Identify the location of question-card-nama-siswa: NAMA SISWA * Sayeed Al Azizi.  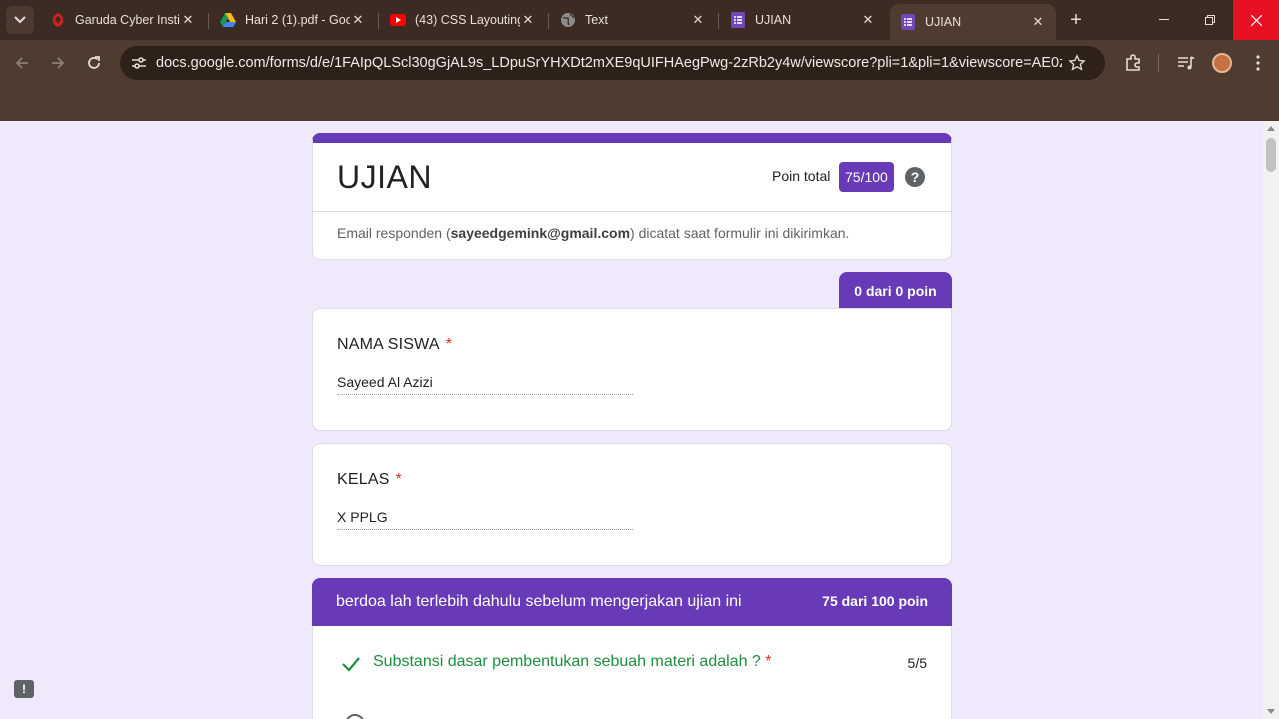
(632, 369).